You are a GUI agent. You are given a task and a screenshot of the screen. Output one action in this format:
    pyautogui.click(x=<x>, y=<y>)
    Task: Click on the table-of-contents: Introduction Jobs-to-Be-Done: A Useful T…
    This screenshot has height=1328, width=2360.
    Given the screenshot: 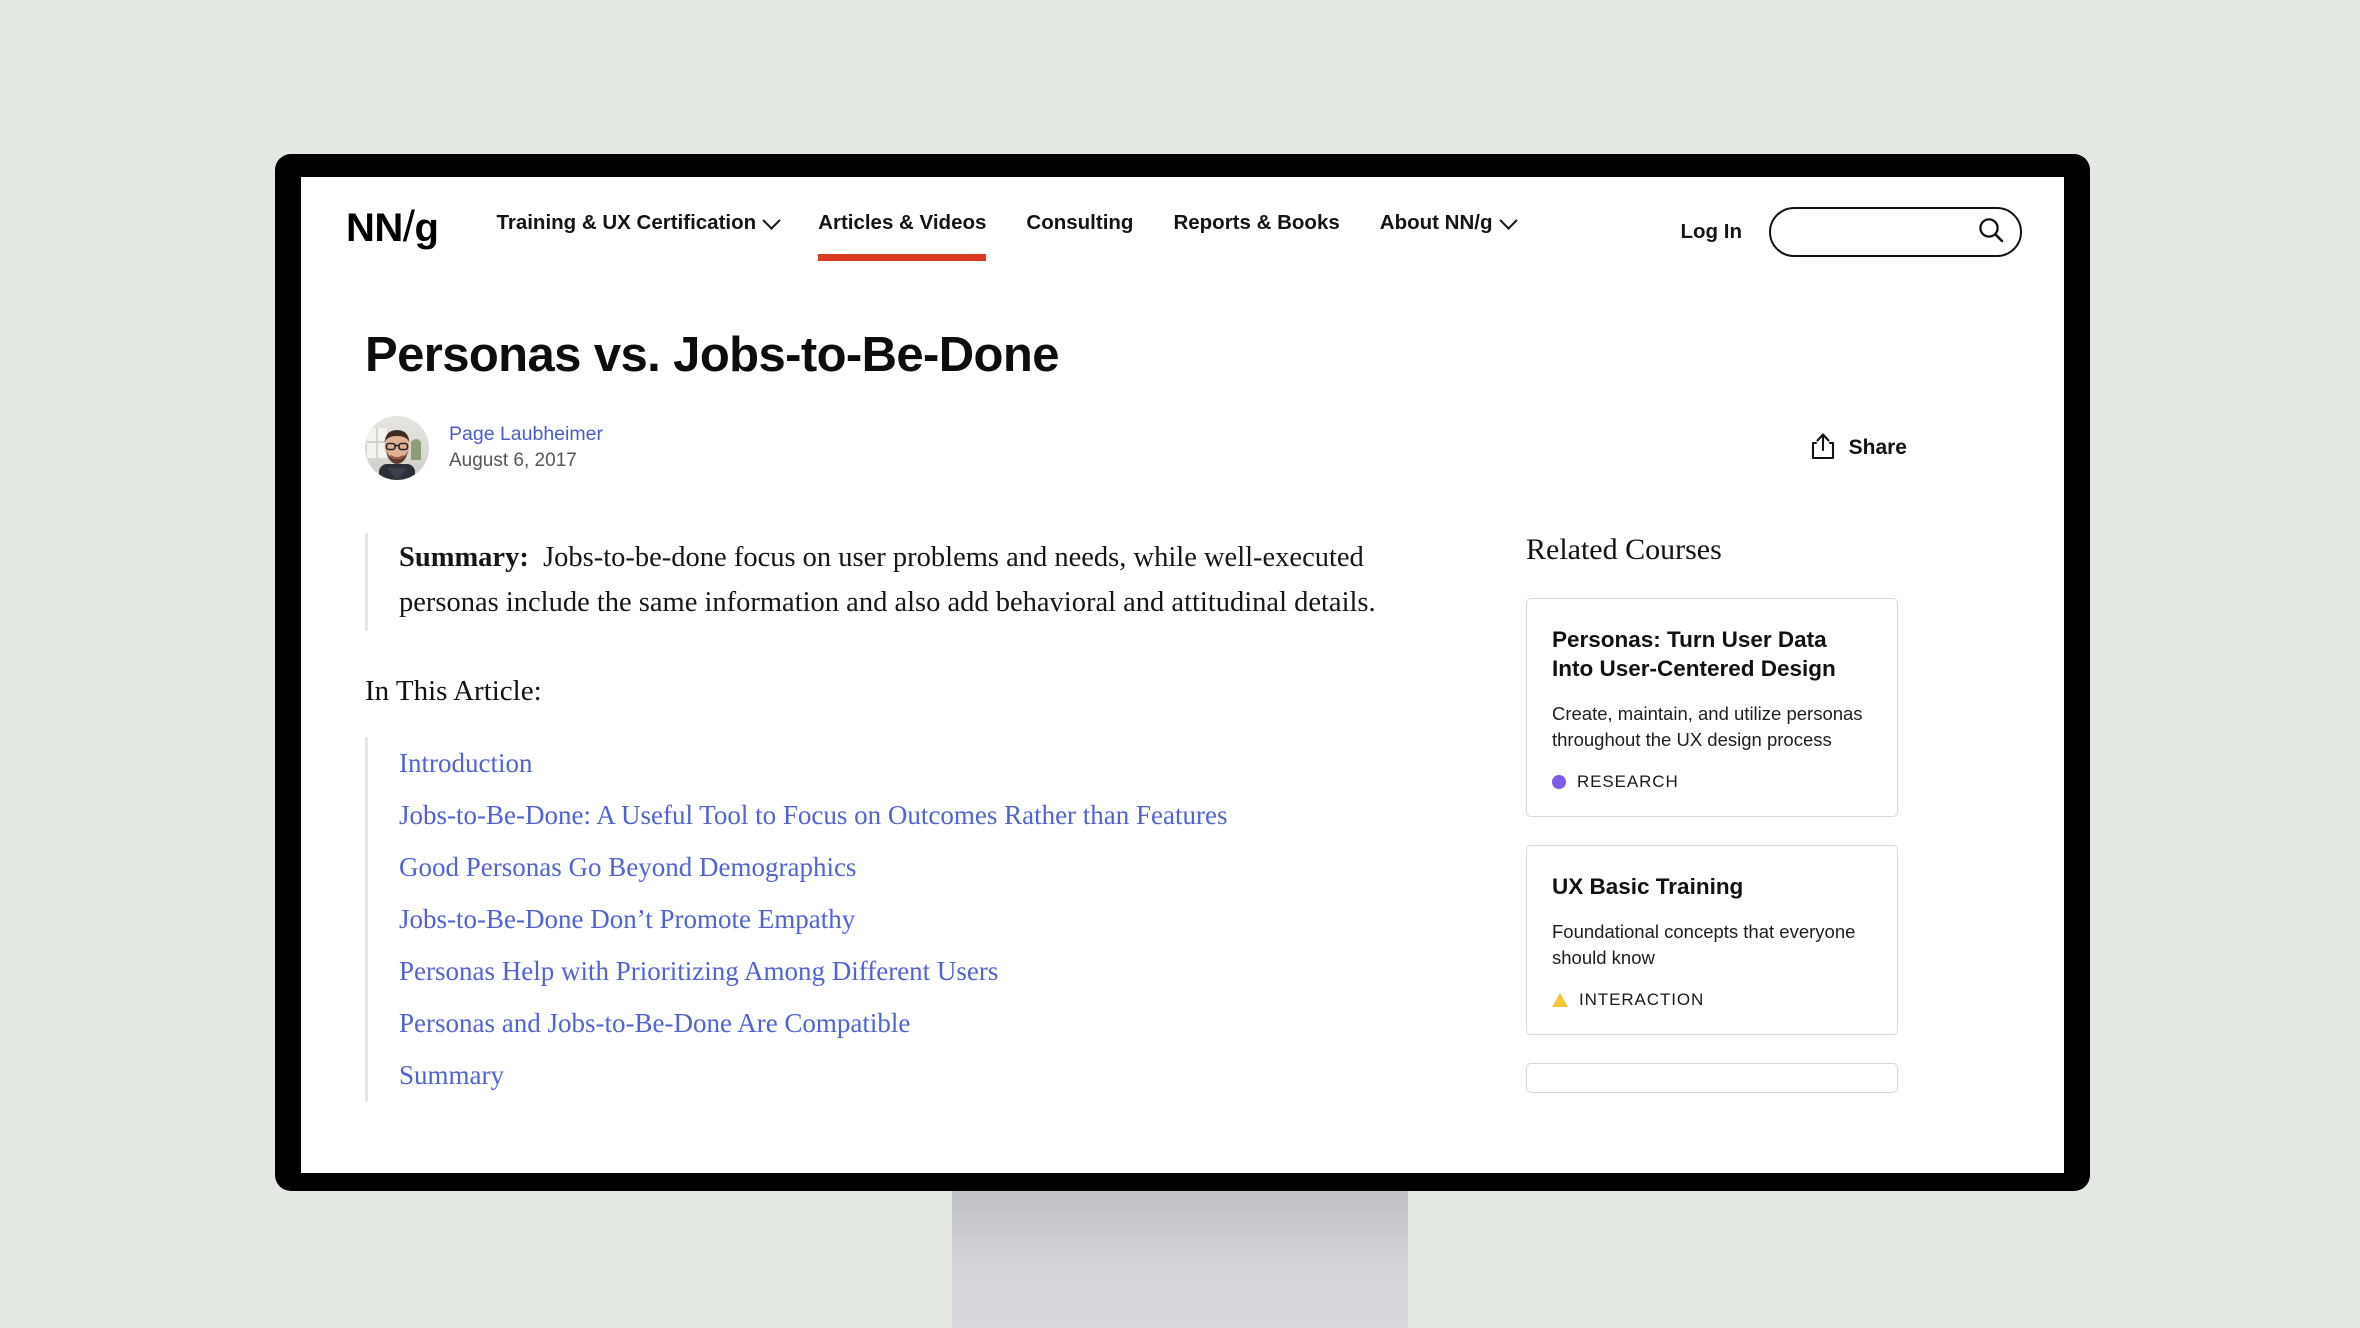 What is the action you would take?
    pyautogui.click(x=940, y=919)
    